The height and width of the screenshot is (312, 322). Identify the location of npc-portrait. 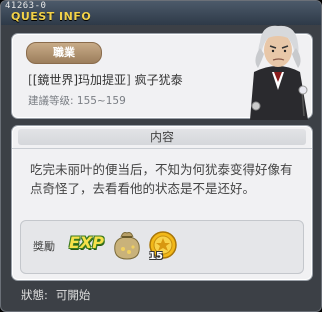
(279, 72).